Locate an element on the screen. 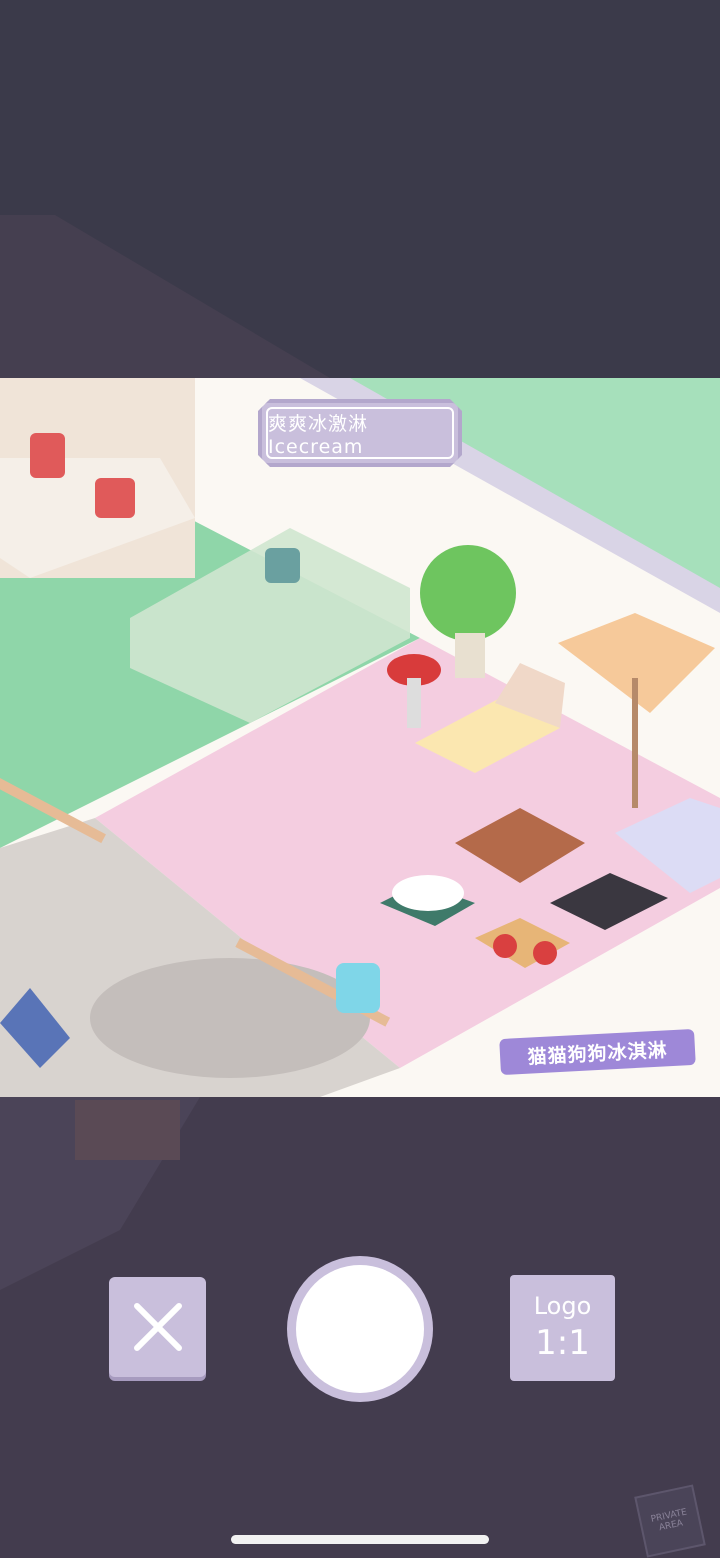  close-x-icon is located at coordinates (157, 1327).